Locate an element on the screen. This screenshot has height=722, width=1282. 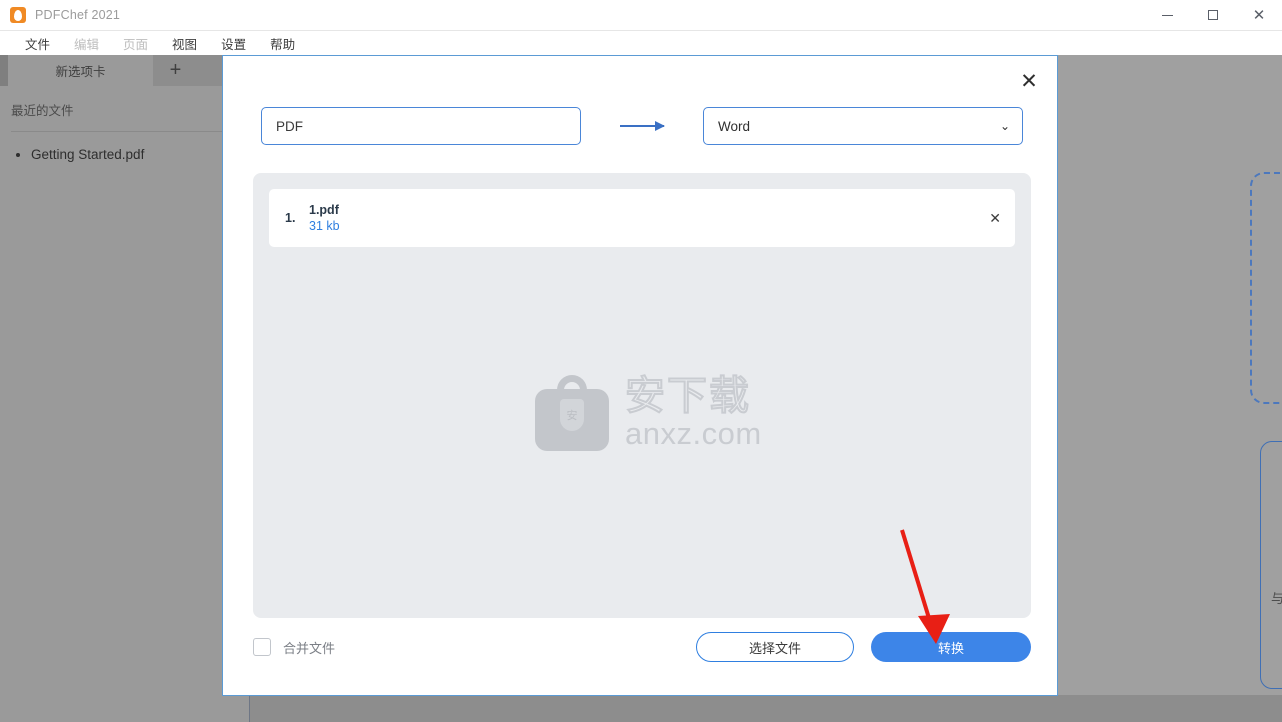
background-card-text: 与 PDF 格式相互转换 is located at coordinates (1276, 597).